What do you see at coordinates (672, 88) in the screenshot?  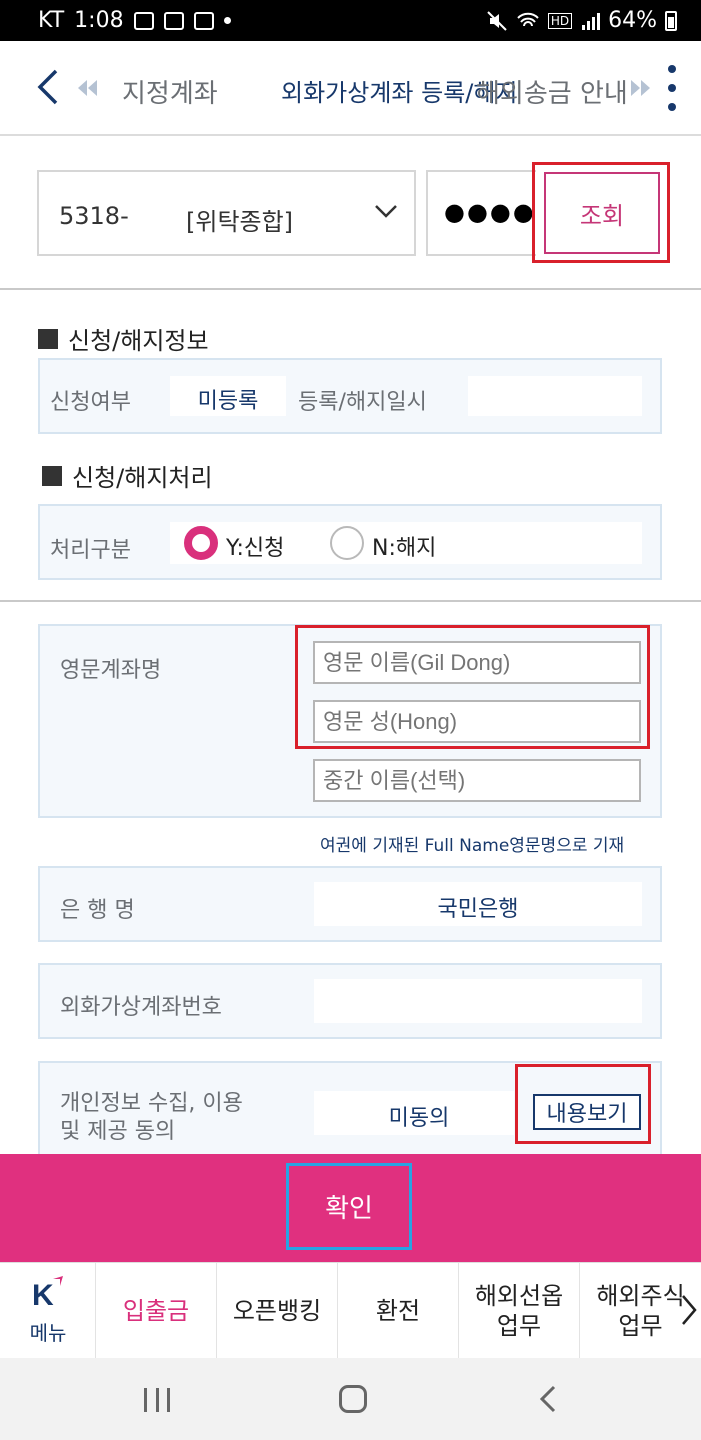 I see `more-menu-icon` at bounding box center [672, 88].